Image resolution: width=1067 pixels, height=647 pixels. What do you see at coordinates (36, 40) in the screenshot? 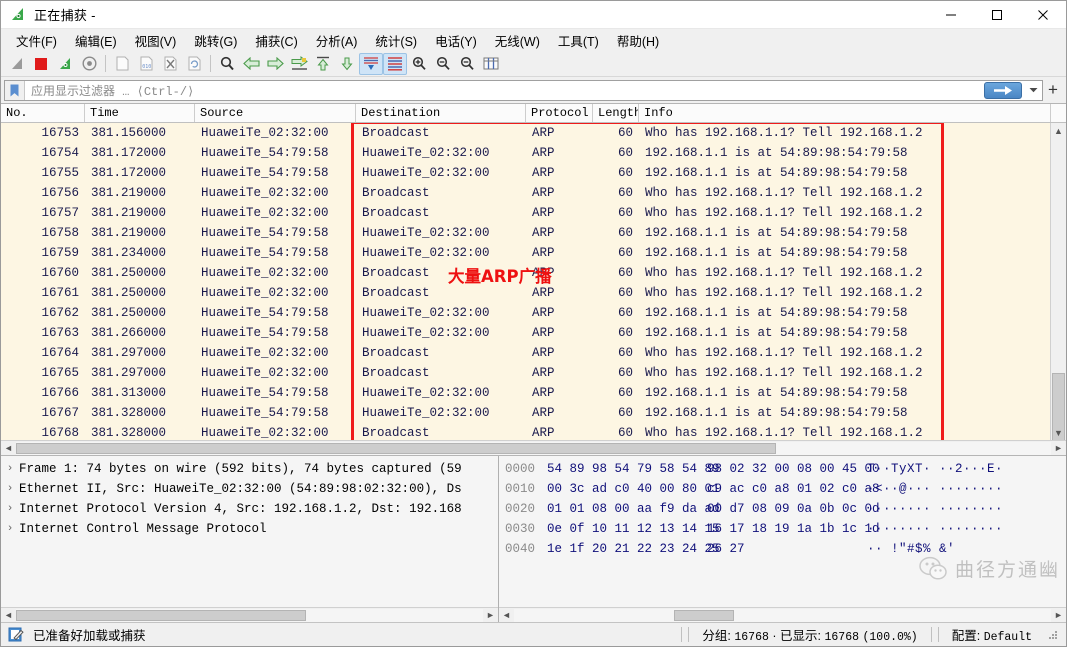
I see `menu-item-file: 文件(F)` at bounding box center [36, 40].